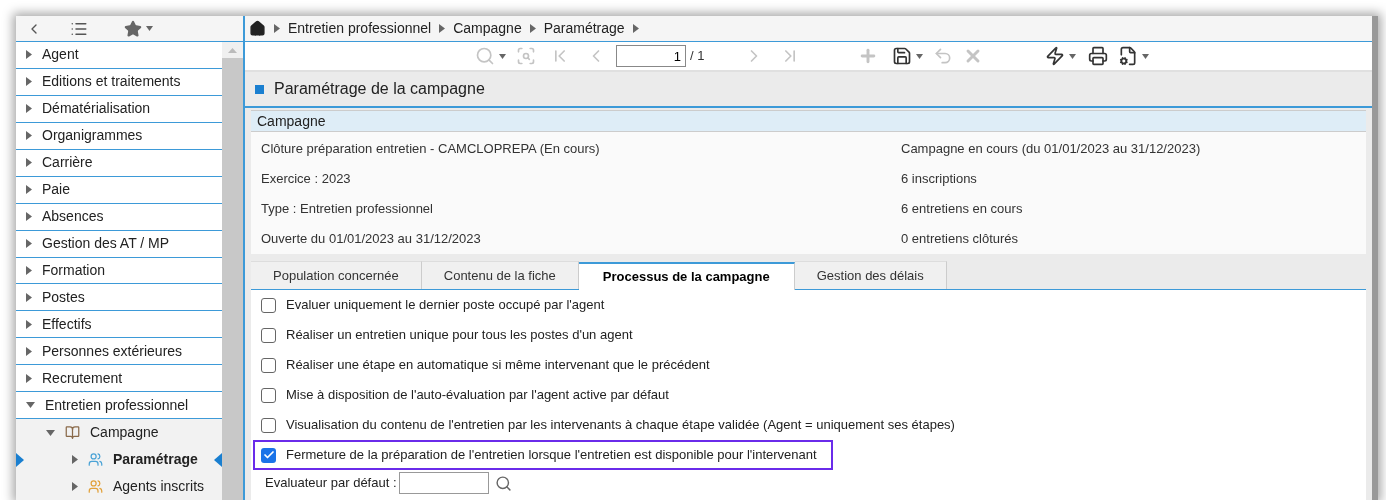 The image size is (1386, 500). What do you see at coordinates (371, 239) in the screenshot?
I see `campaign-info: Ouverte du 01/01/2023 au 31/12/2023` at bounding box center [371, 239].